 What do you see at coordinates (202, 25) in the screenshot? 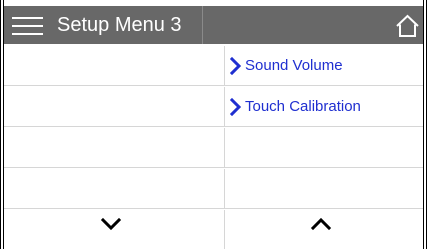
I see `header-divider` at bounding box center [202, 25].